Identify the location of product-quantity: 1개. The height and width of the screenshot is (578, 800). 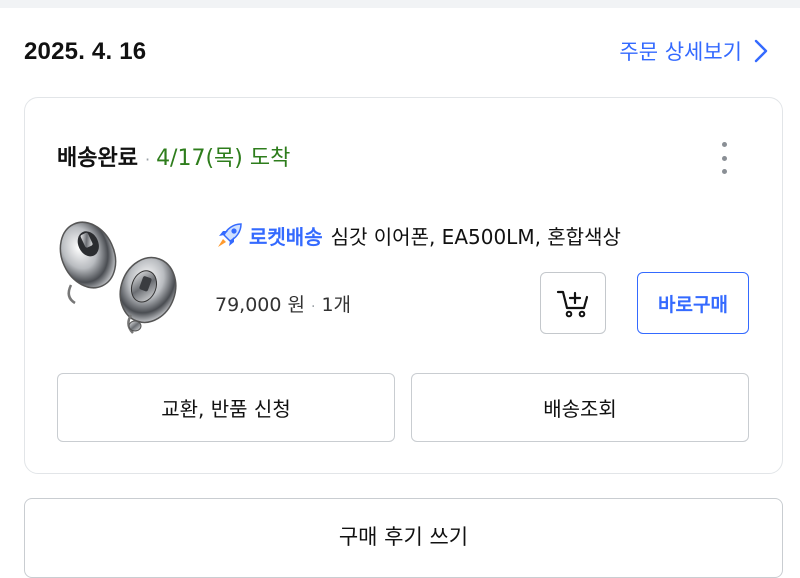
(336, 305).